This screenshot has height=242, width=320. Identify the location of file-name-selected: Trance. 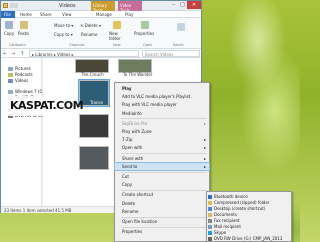
(96, 102).